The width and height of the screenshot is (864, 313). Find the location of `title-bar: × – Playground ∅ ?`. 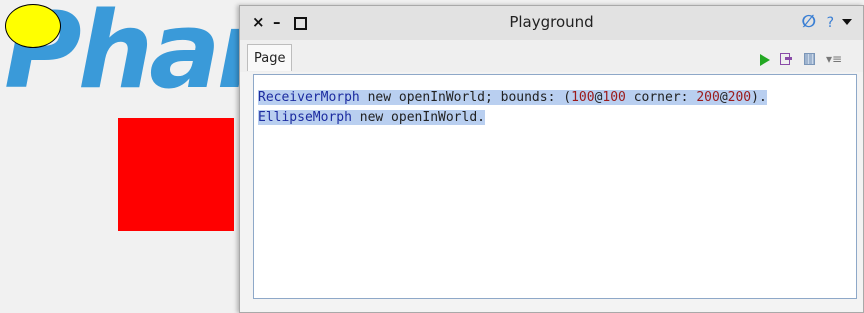

title-bar: × – Playground ∅ ? is located at coordinates (551, 23).